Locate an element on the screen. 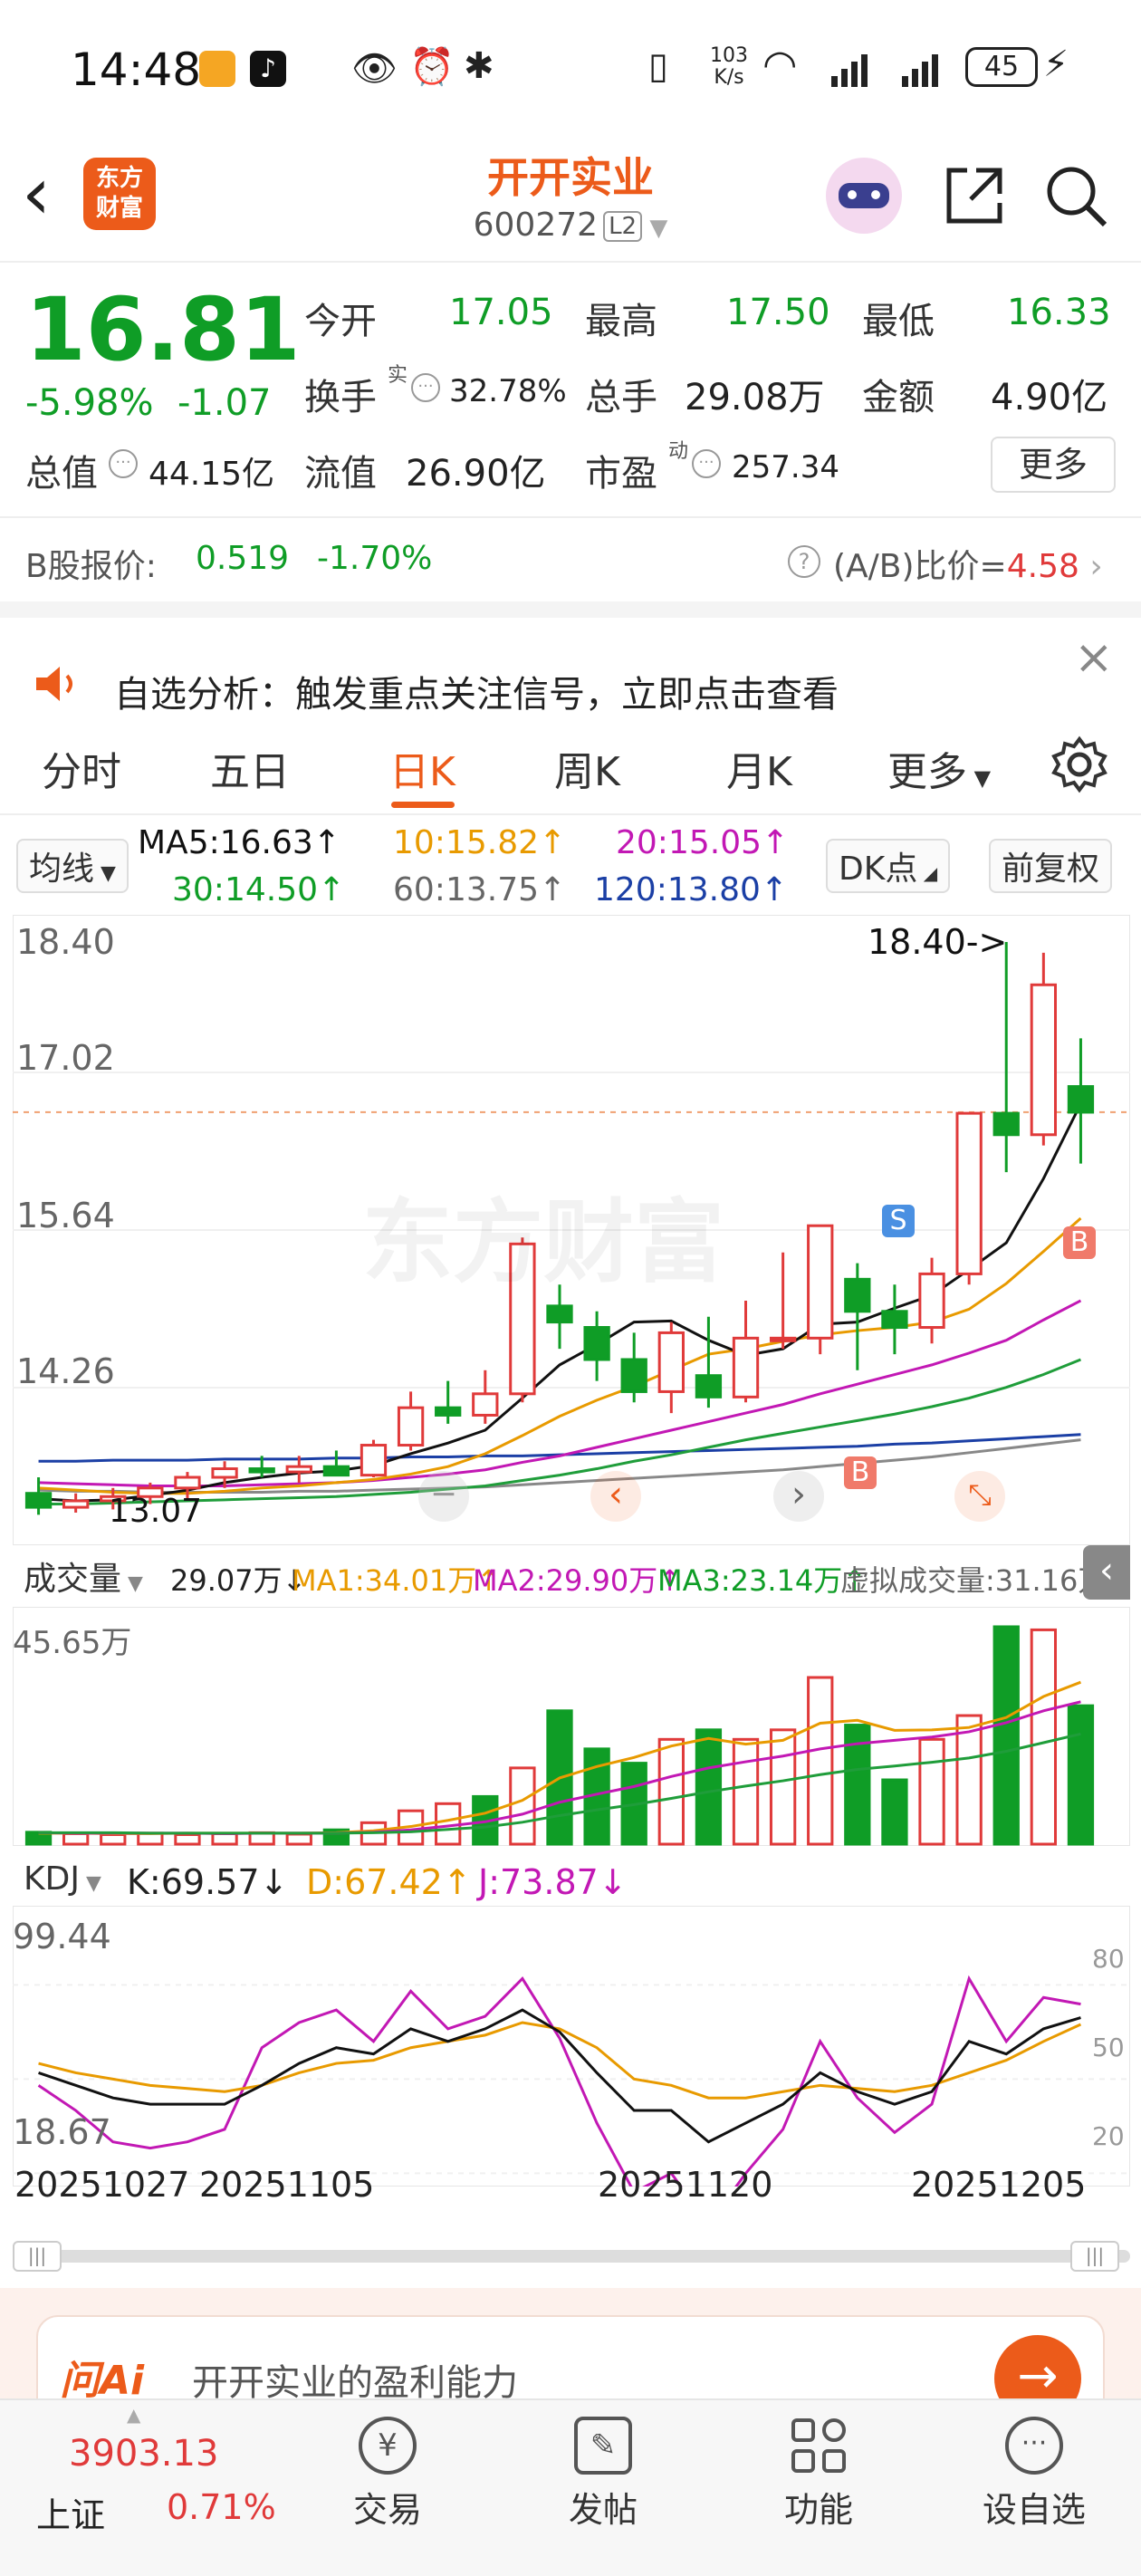 The height and width of the screenshot is (2576, 1141). bshare-pct: -1.70% is located at coordinates (375, 558).